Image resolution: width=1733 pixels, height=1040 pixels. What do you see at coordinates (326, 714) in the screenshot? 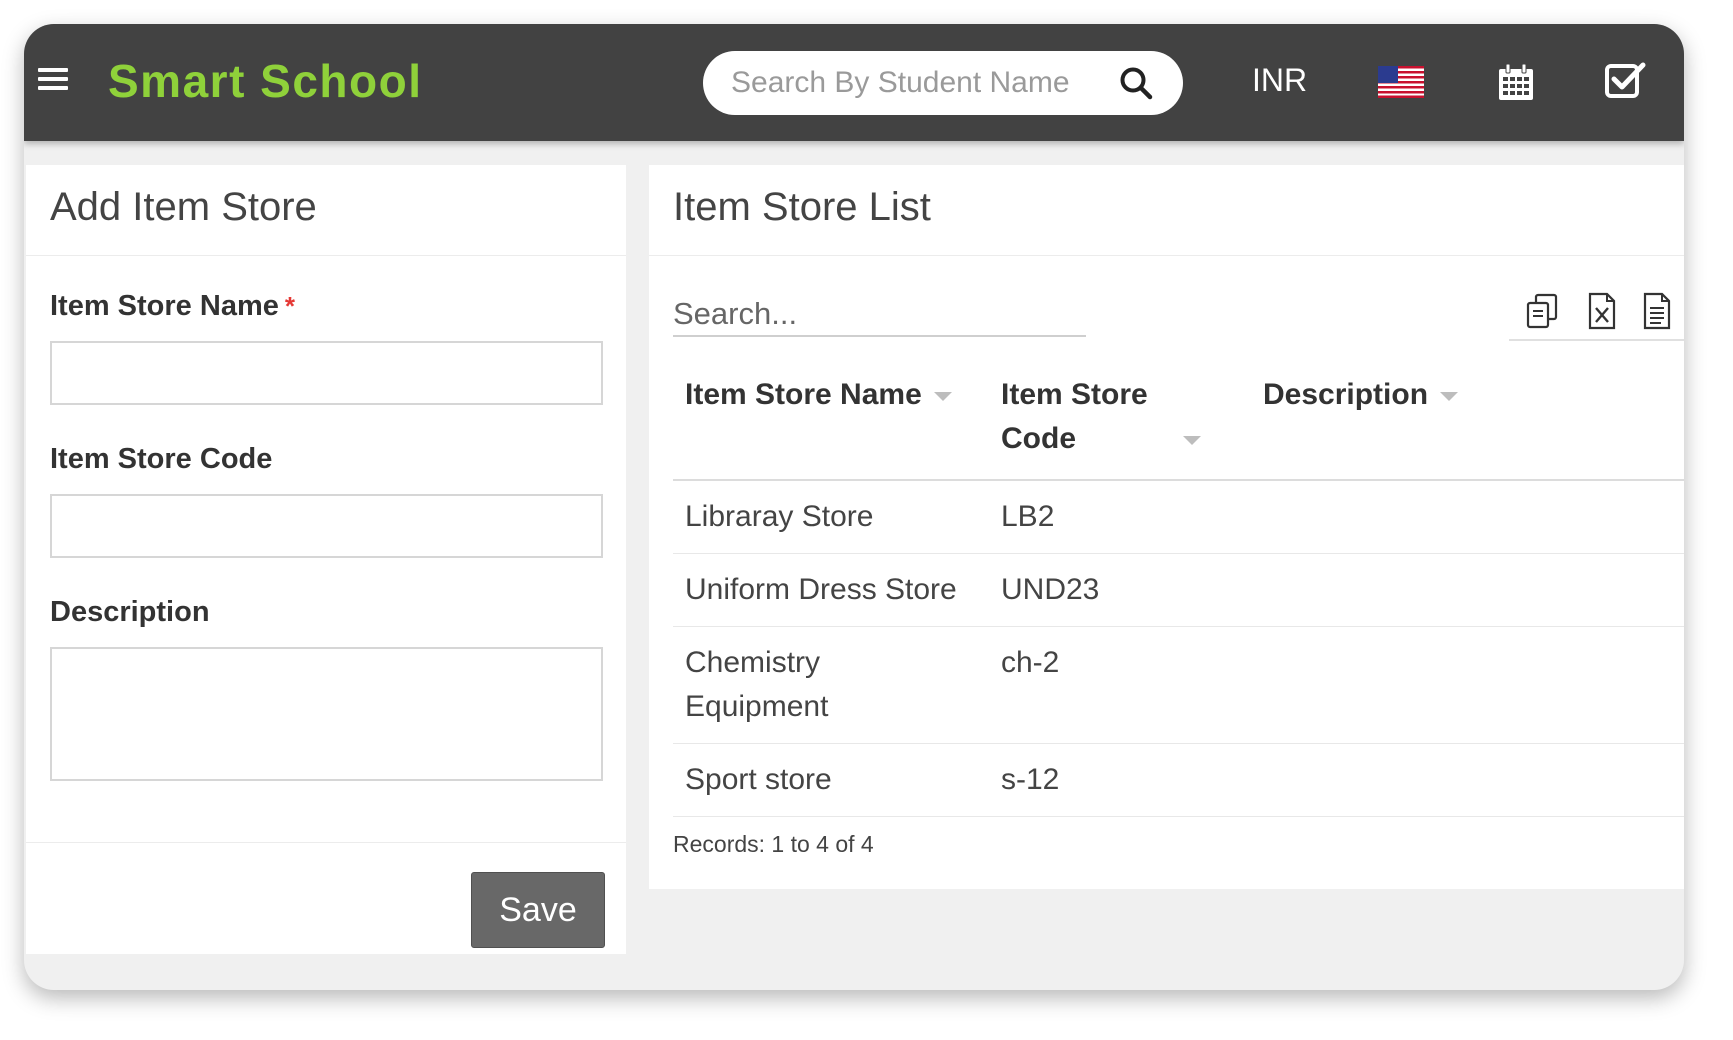
I see `description-textarea` at bounding box center [326, 714].